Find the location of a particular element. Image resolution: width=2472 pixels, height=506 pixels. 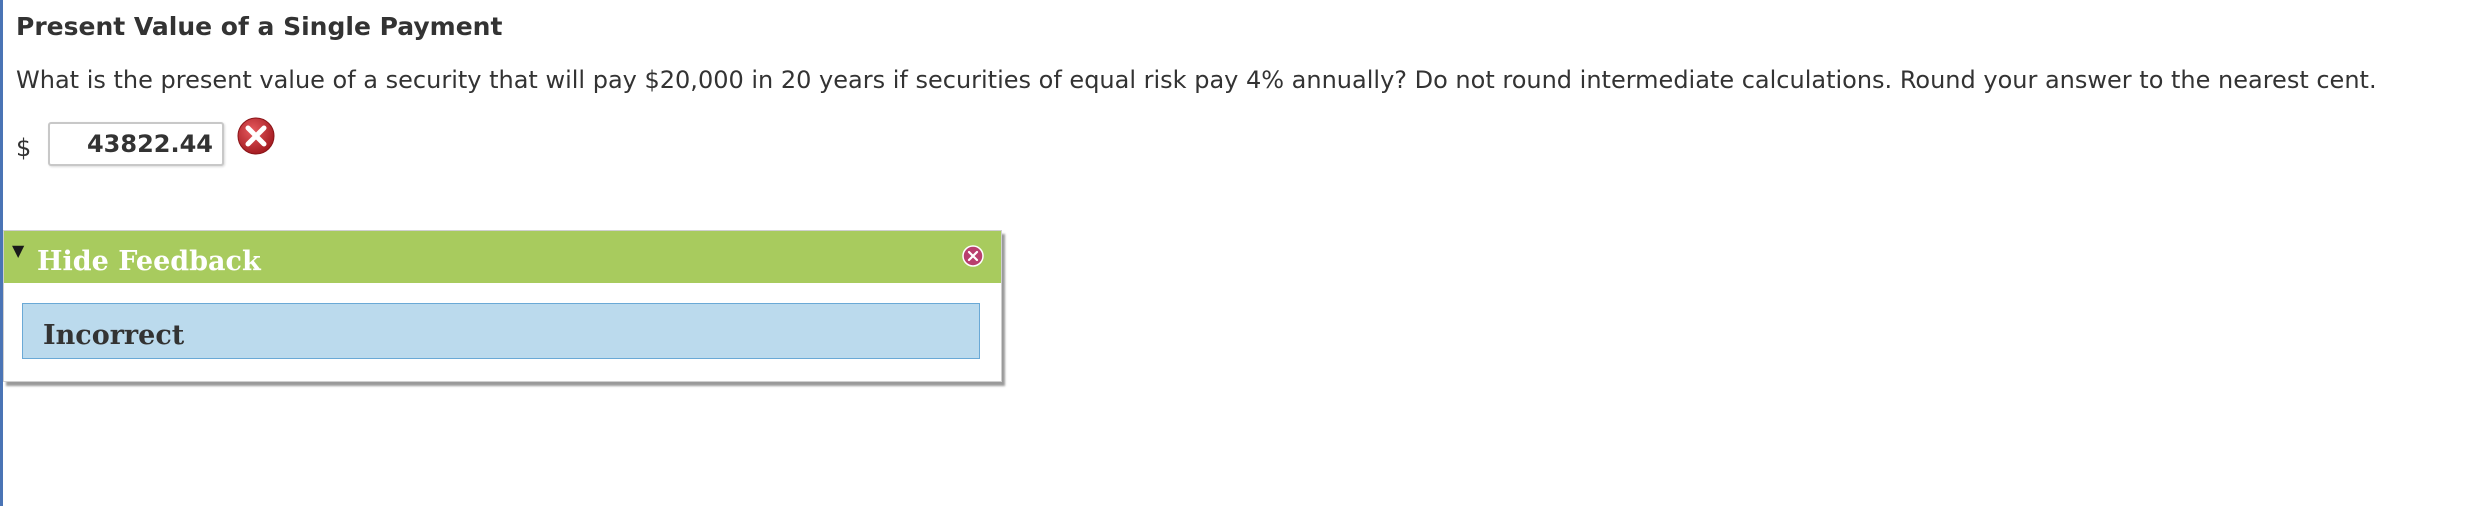

feedback-panel: ▼ Hide Feedback Incorrect is located at coordinates (502, 306).